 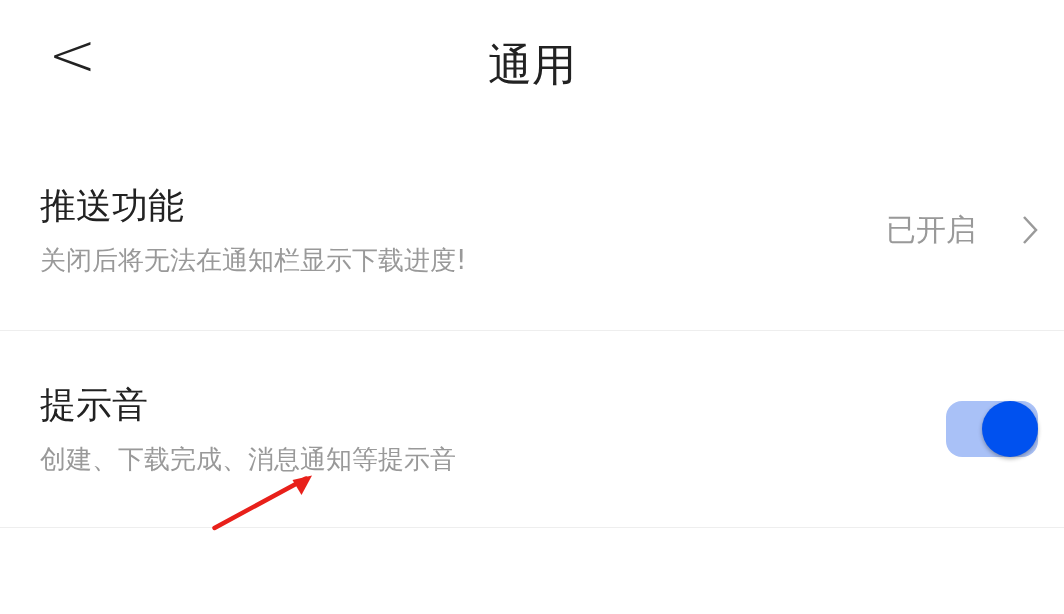 I want to click on setting-description: 创建、下载完成、消息通知等提示音, so click(x=248, y=459).